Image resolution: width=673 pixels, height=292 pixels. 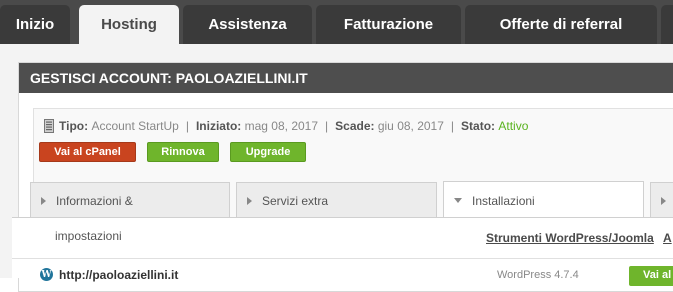 I want to click on wordpress-icon: W, so click(x=46, y=274).